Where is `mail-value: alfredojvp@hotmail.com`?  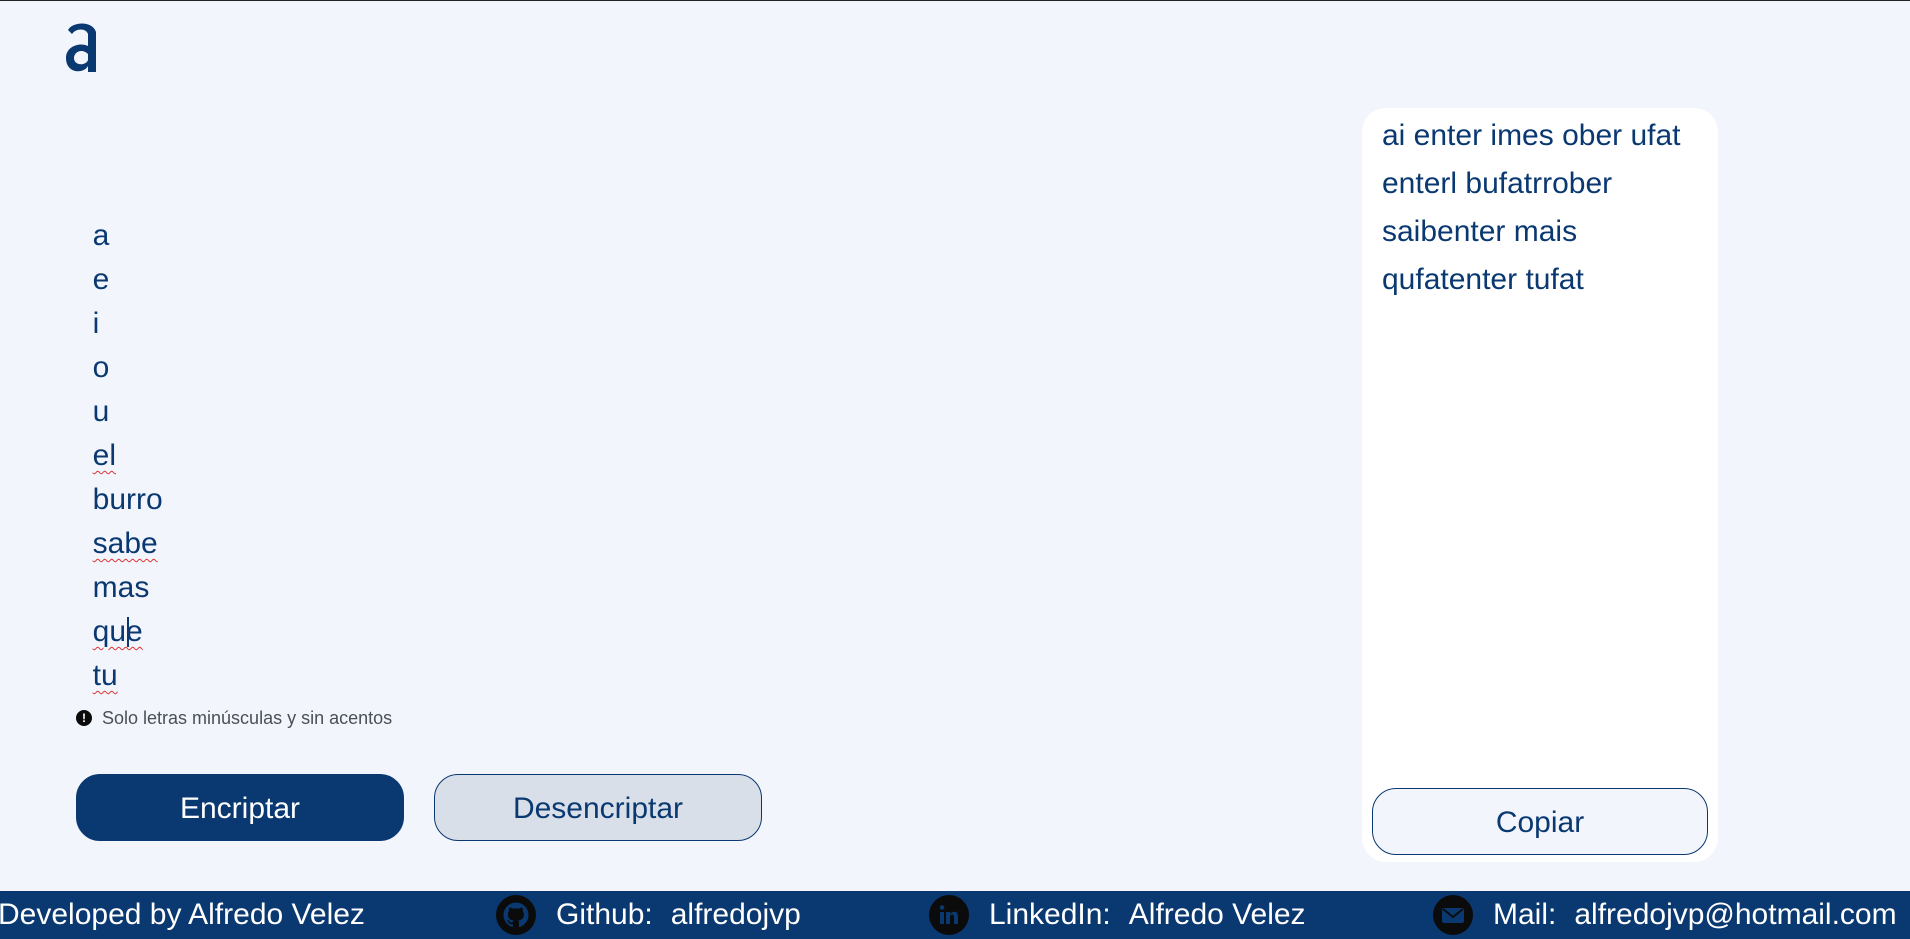 mail-value: alfredojvp@hotmail.com is located at coordinates (1735, 914).